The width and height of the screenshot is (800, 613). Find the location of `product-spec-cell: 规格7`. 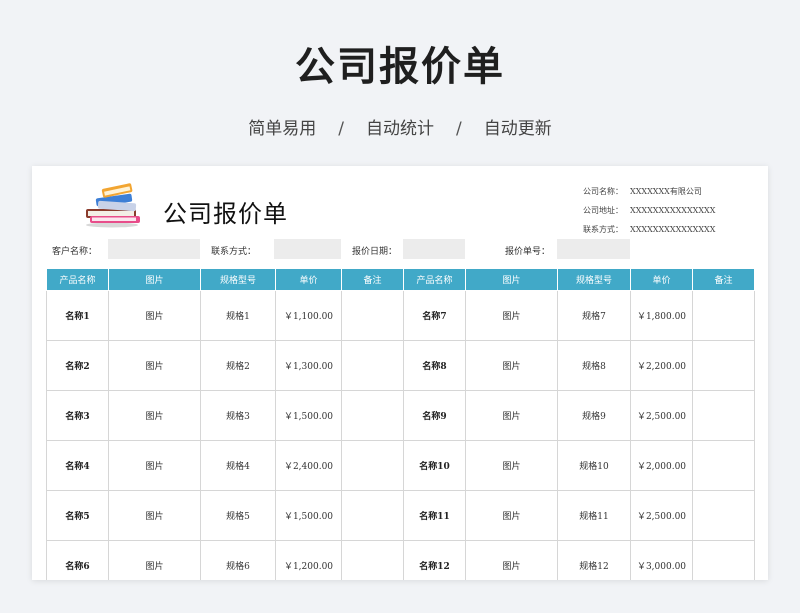

product-spec-cell: 规格7 is located at coordinates (594, 315).